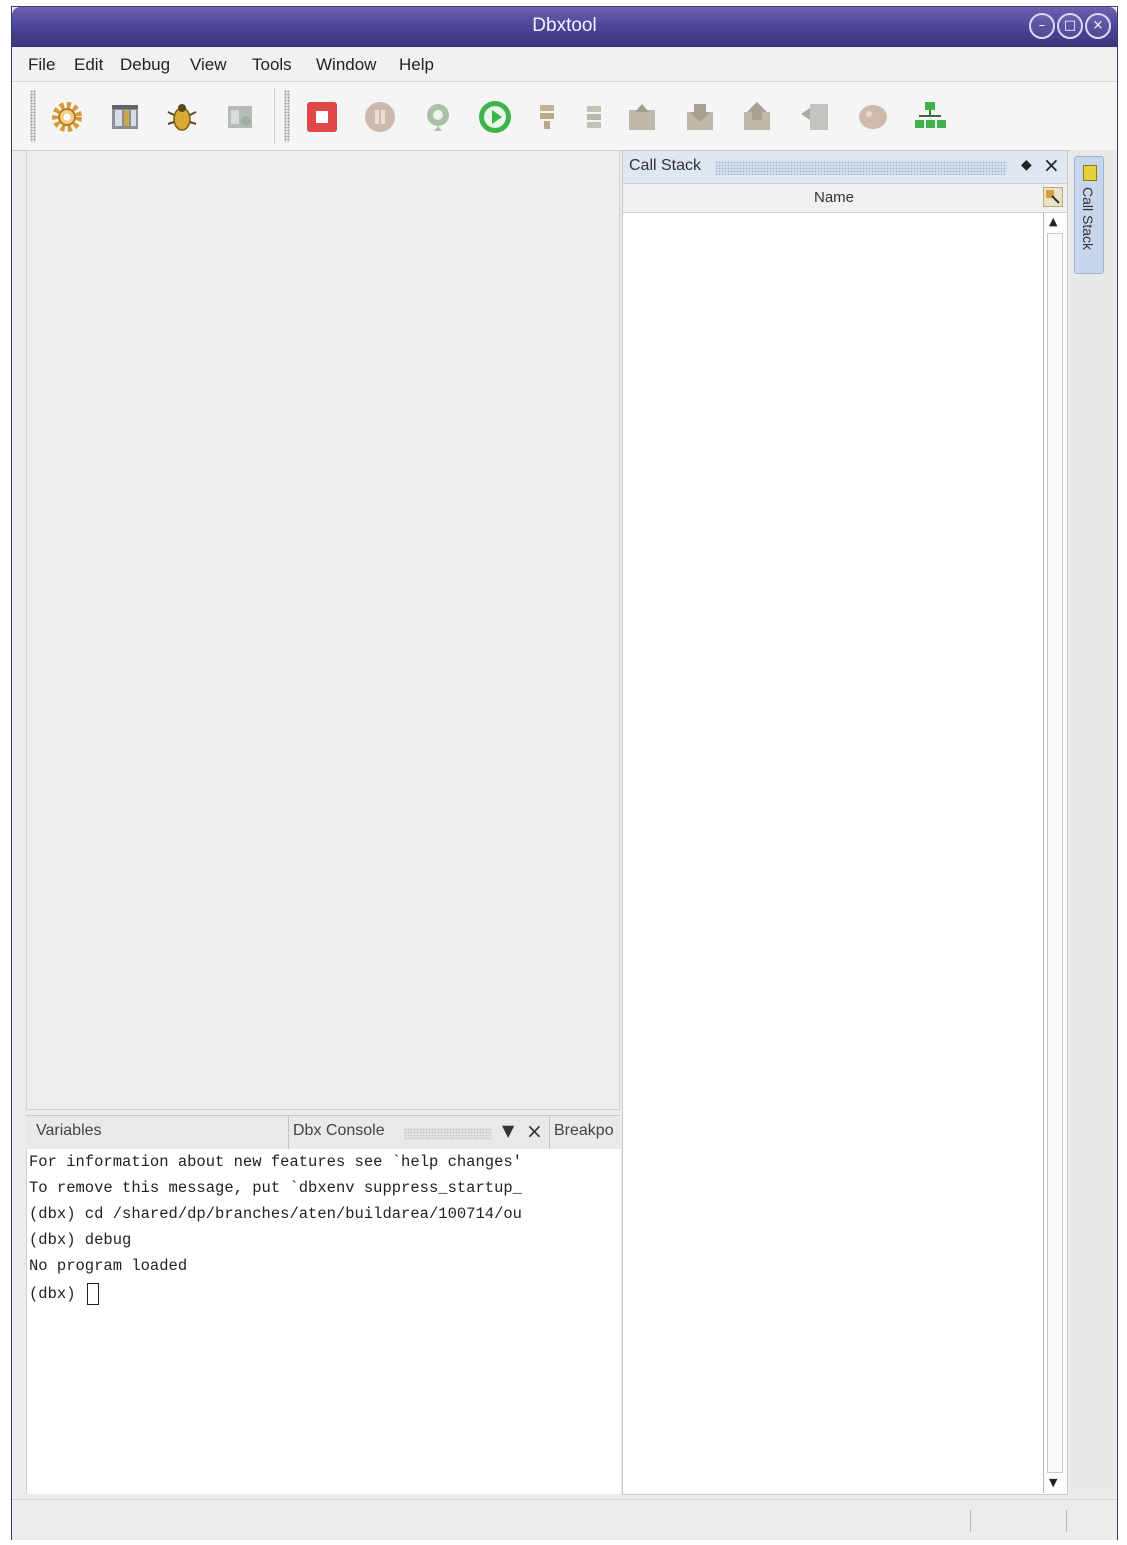  Describe the element at coordinates (67, 117) in the screenshot. I see `options-gear-icon` at that location.